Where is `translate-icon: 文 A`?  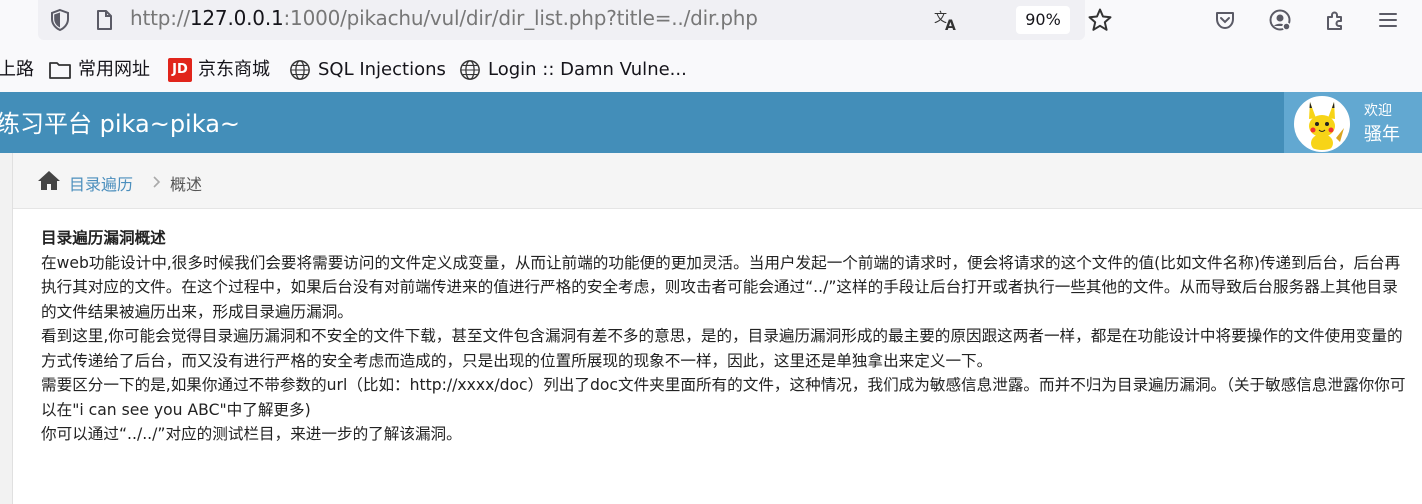
translate-icon: 文 A is located at coordinates (947, 20).